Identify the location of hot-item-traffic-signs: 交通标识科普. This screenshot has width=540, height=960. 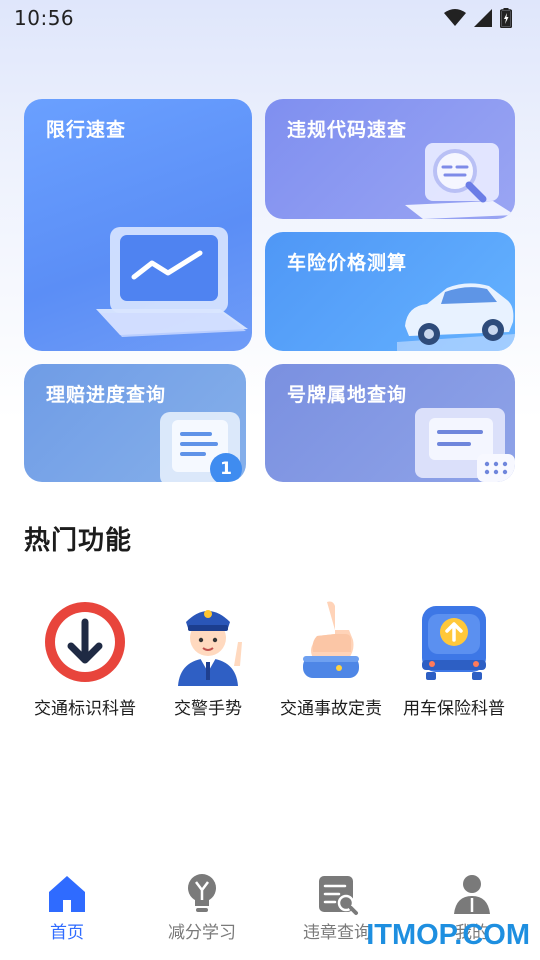
(85, 656).